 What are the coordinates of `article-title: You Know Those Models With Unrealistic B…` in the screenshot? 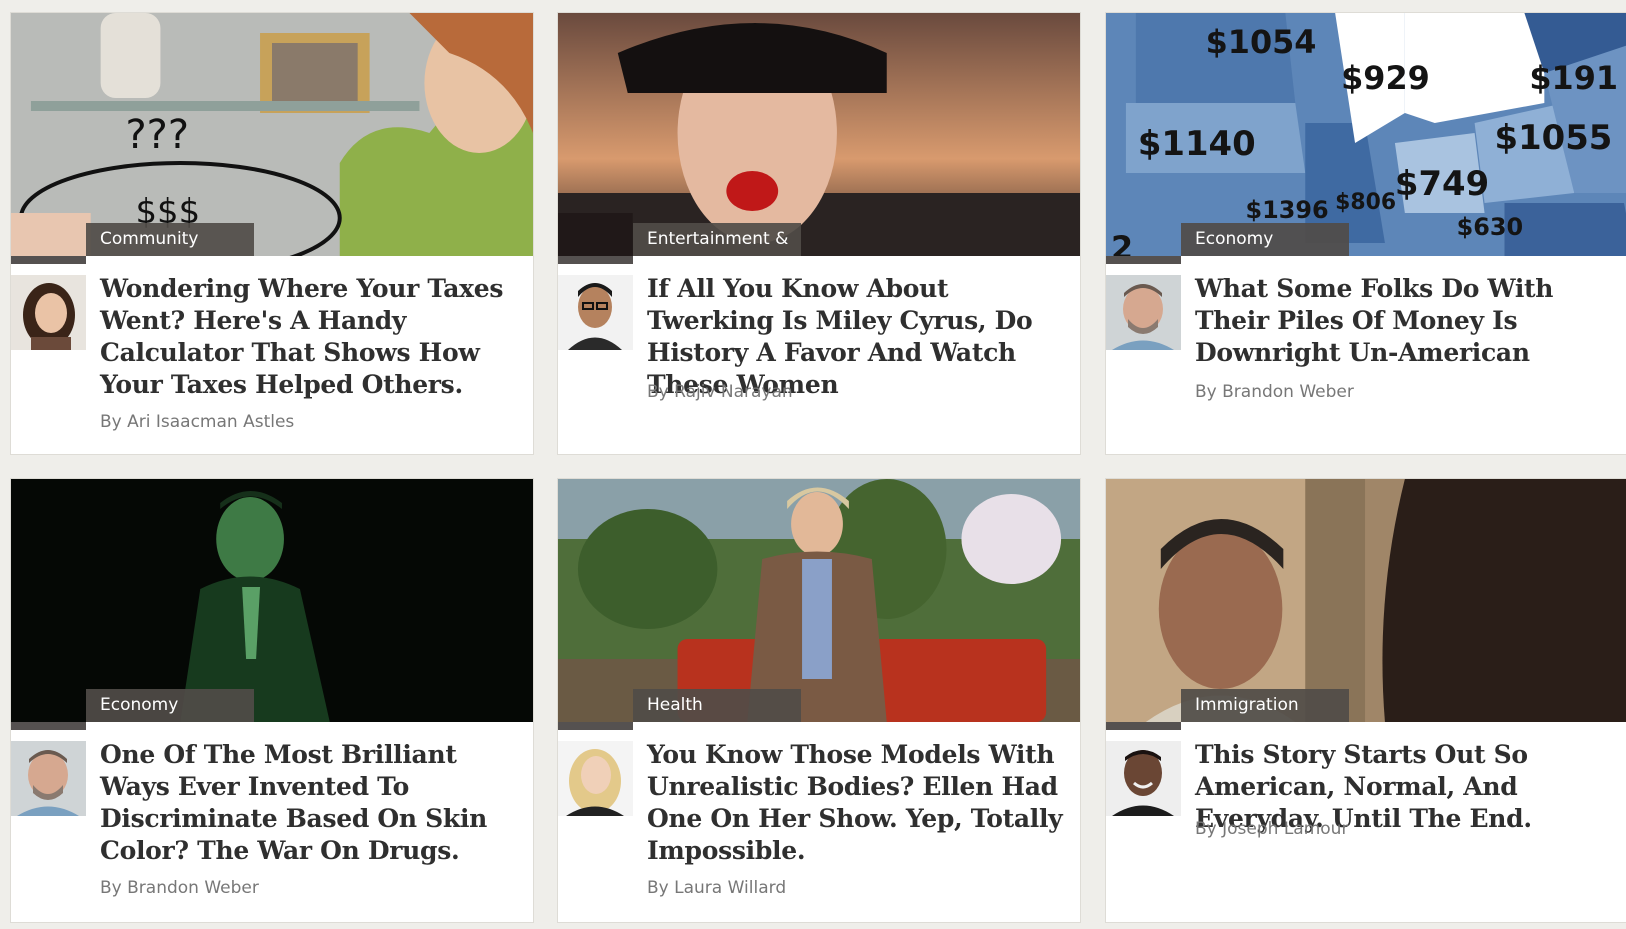 It's located at (859, 803).